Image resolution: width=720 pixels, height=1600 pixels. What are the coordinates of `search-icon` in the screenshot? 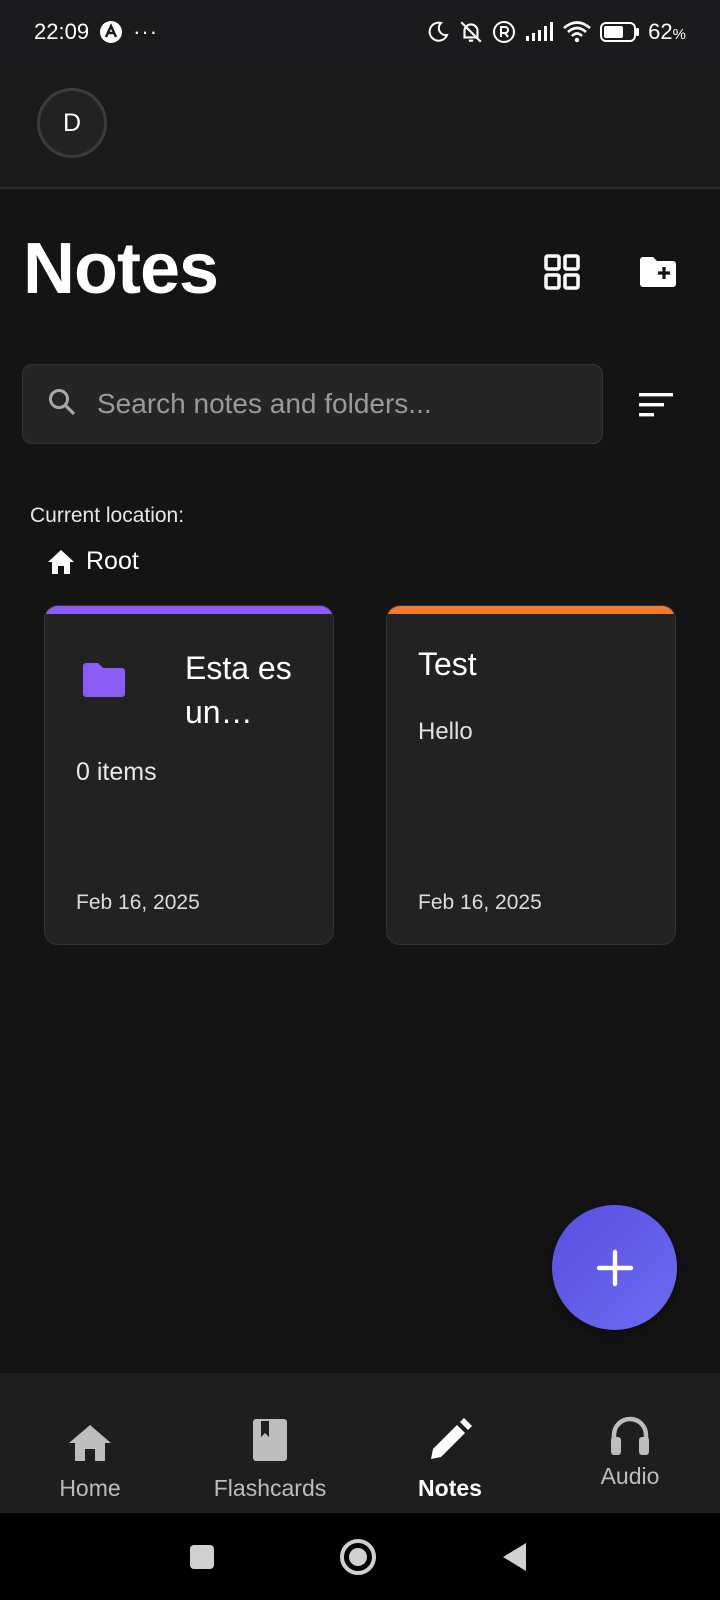 It's located at (62, 404).